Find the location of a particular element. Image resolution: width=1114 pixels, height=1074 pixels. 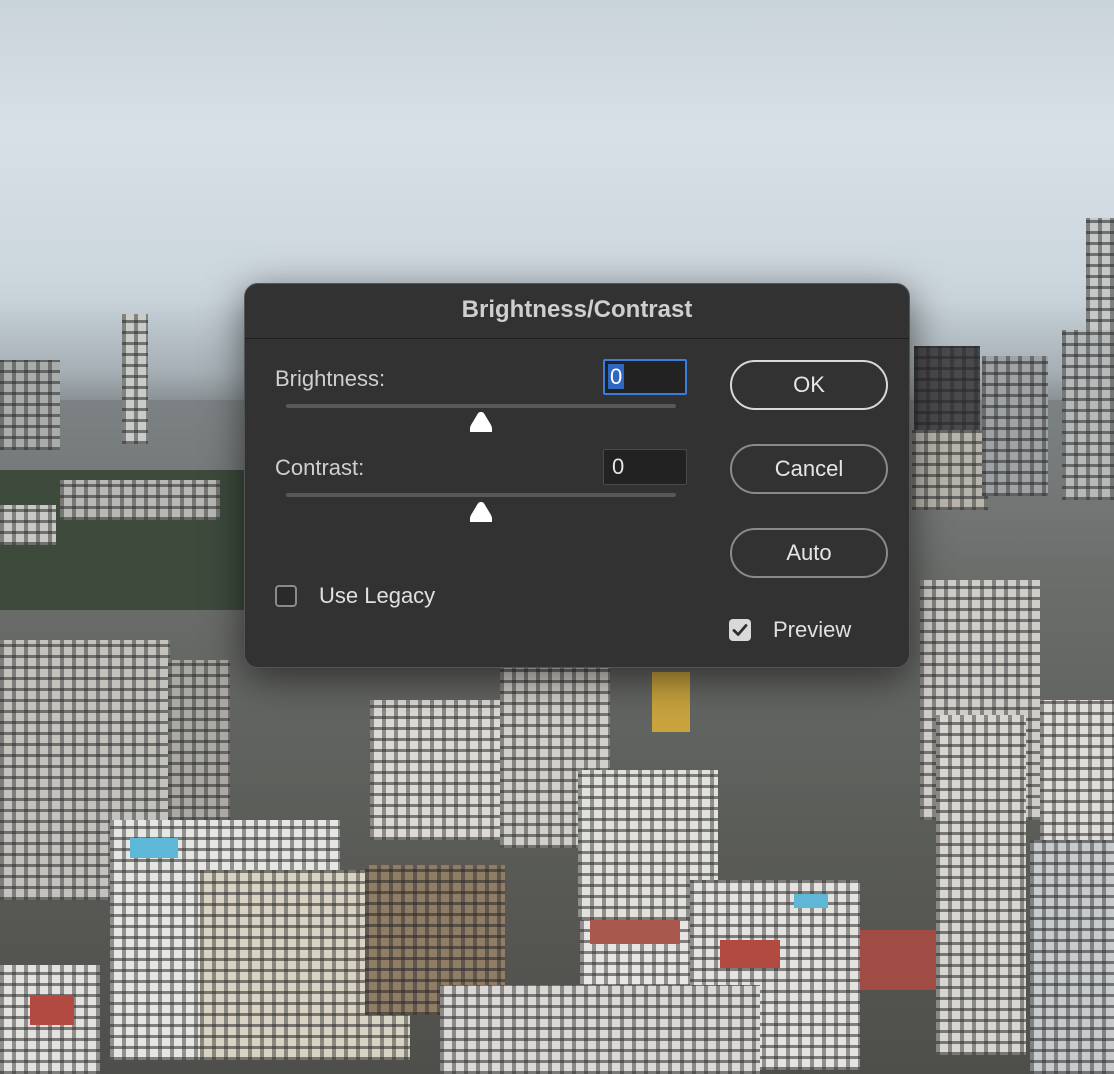

cancel-button: Cancel is located at coordinates (809, 469).